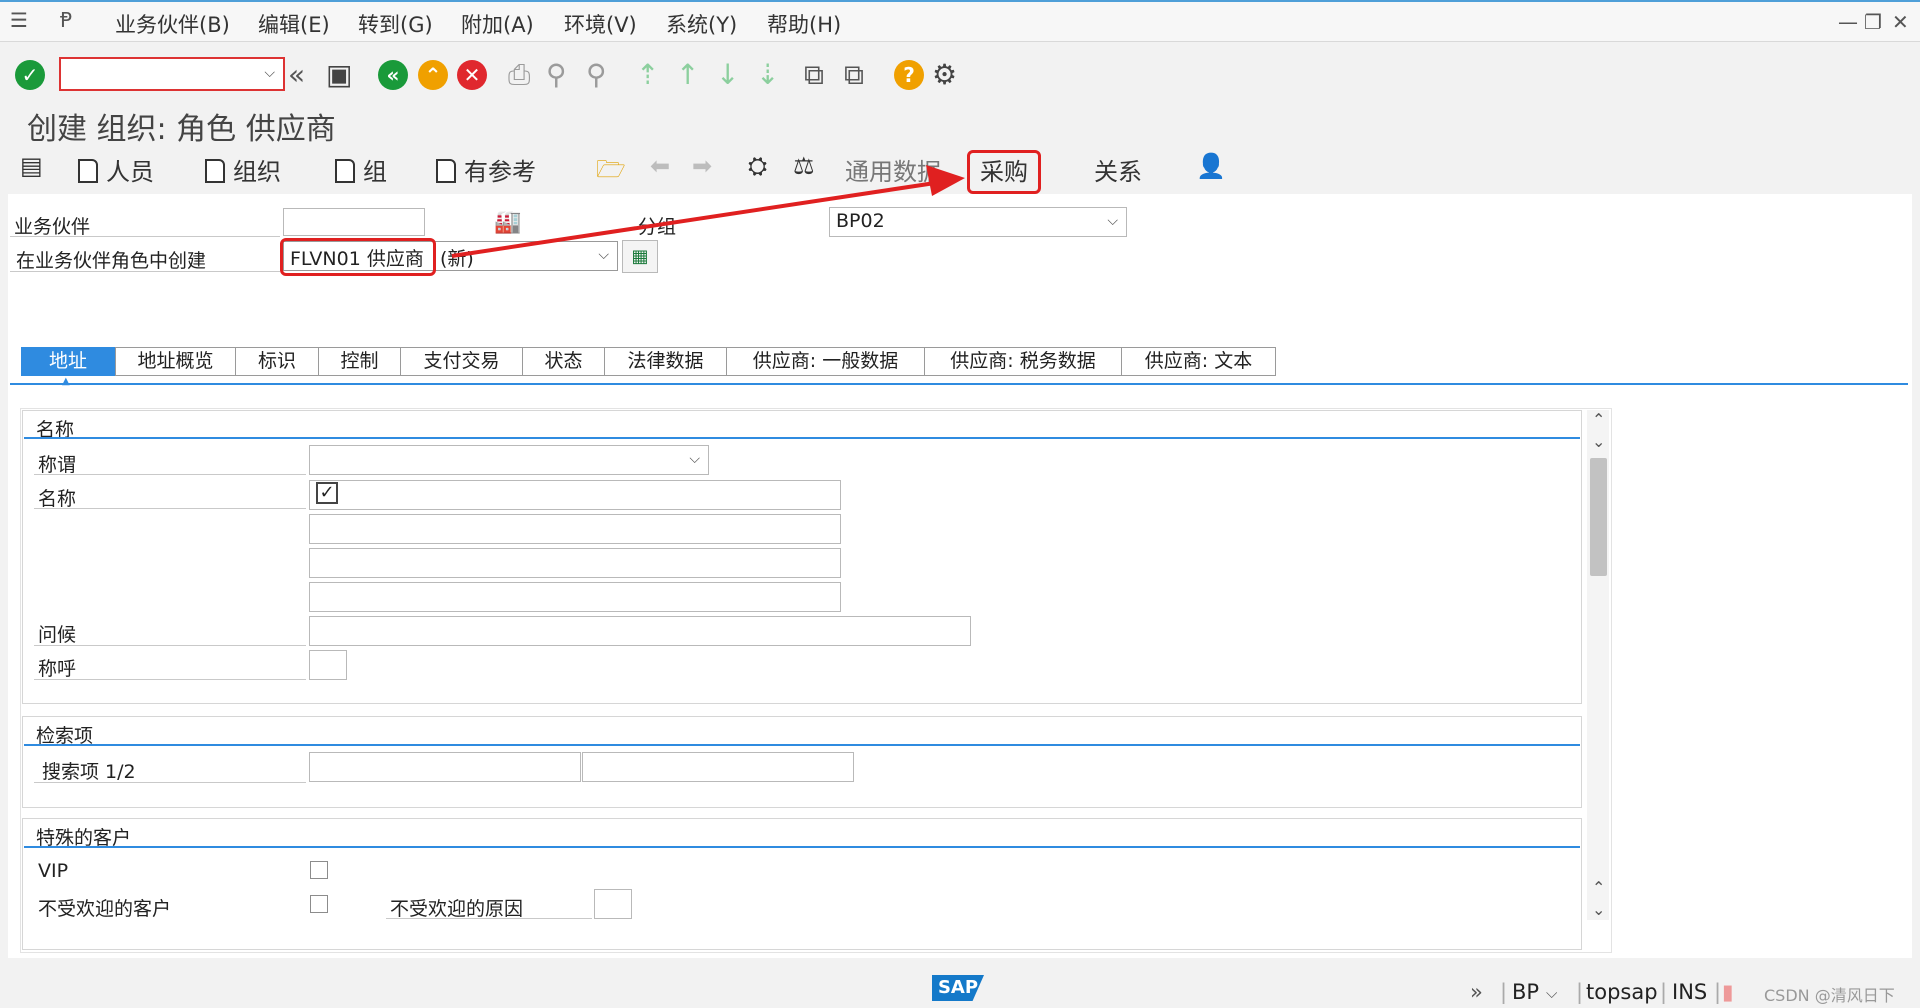  Describe the element at coordinates (53, 871) in the screenshot. I see `vip-label: VIP` at that location.